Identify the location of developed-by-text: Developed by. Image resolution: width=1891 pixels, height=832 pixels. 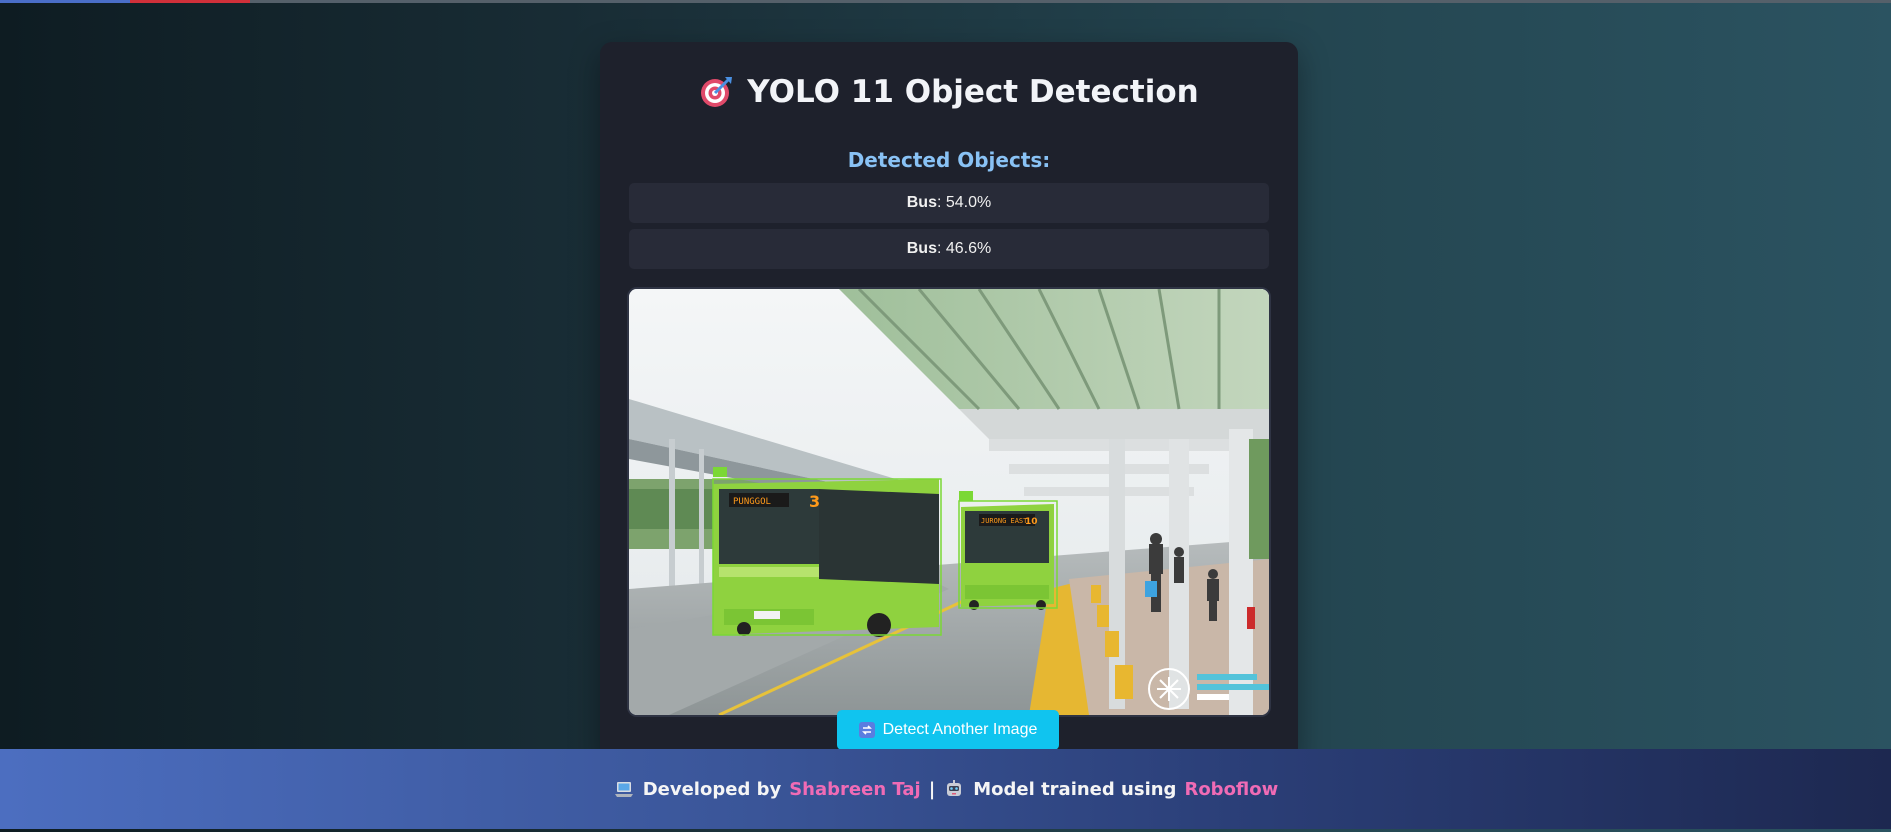
(712, 789).